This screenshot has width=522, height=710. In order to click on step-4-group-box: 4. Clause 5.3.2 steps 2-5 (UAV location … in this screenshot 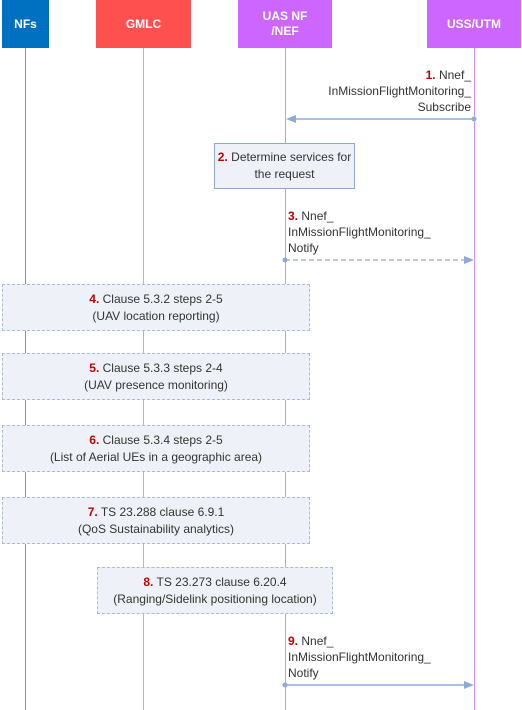, I will do `click(156, 307)`.